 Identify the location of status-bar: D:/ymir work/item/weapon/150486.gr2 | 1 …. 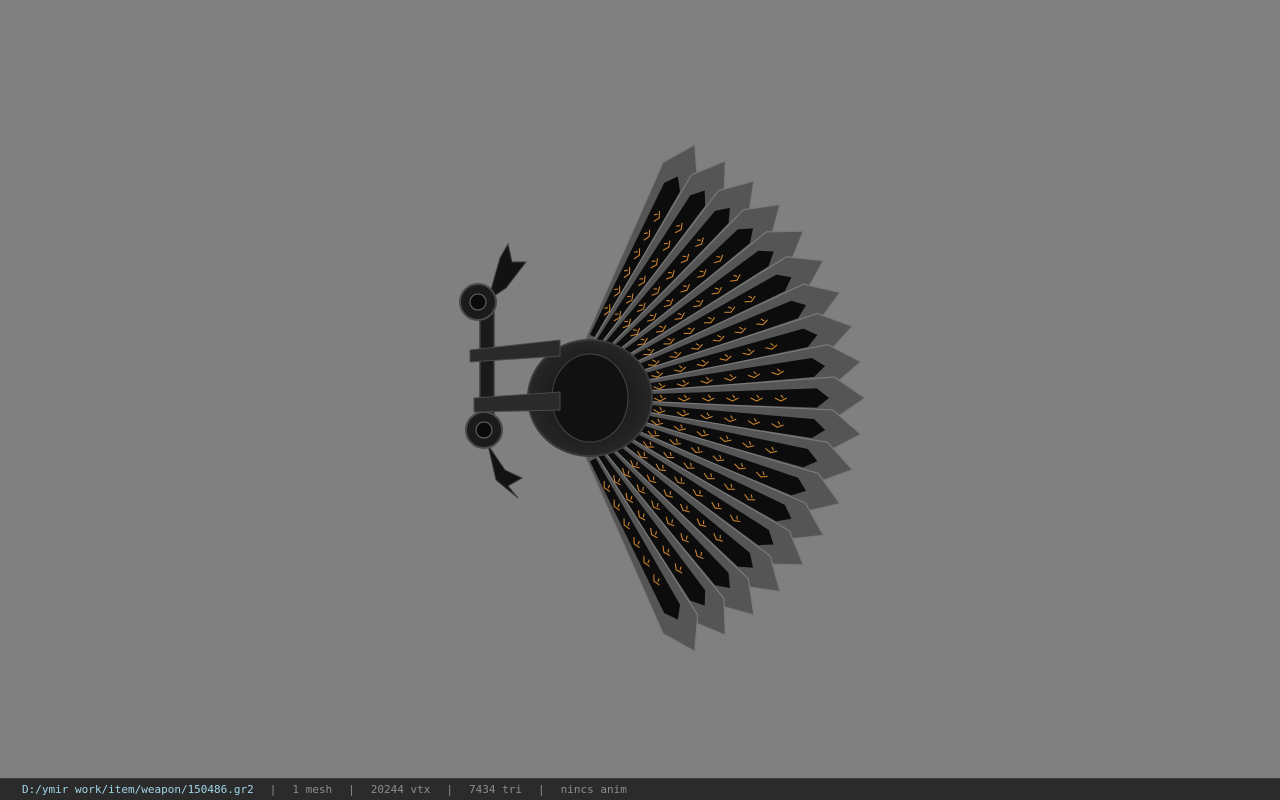
(640, 789).